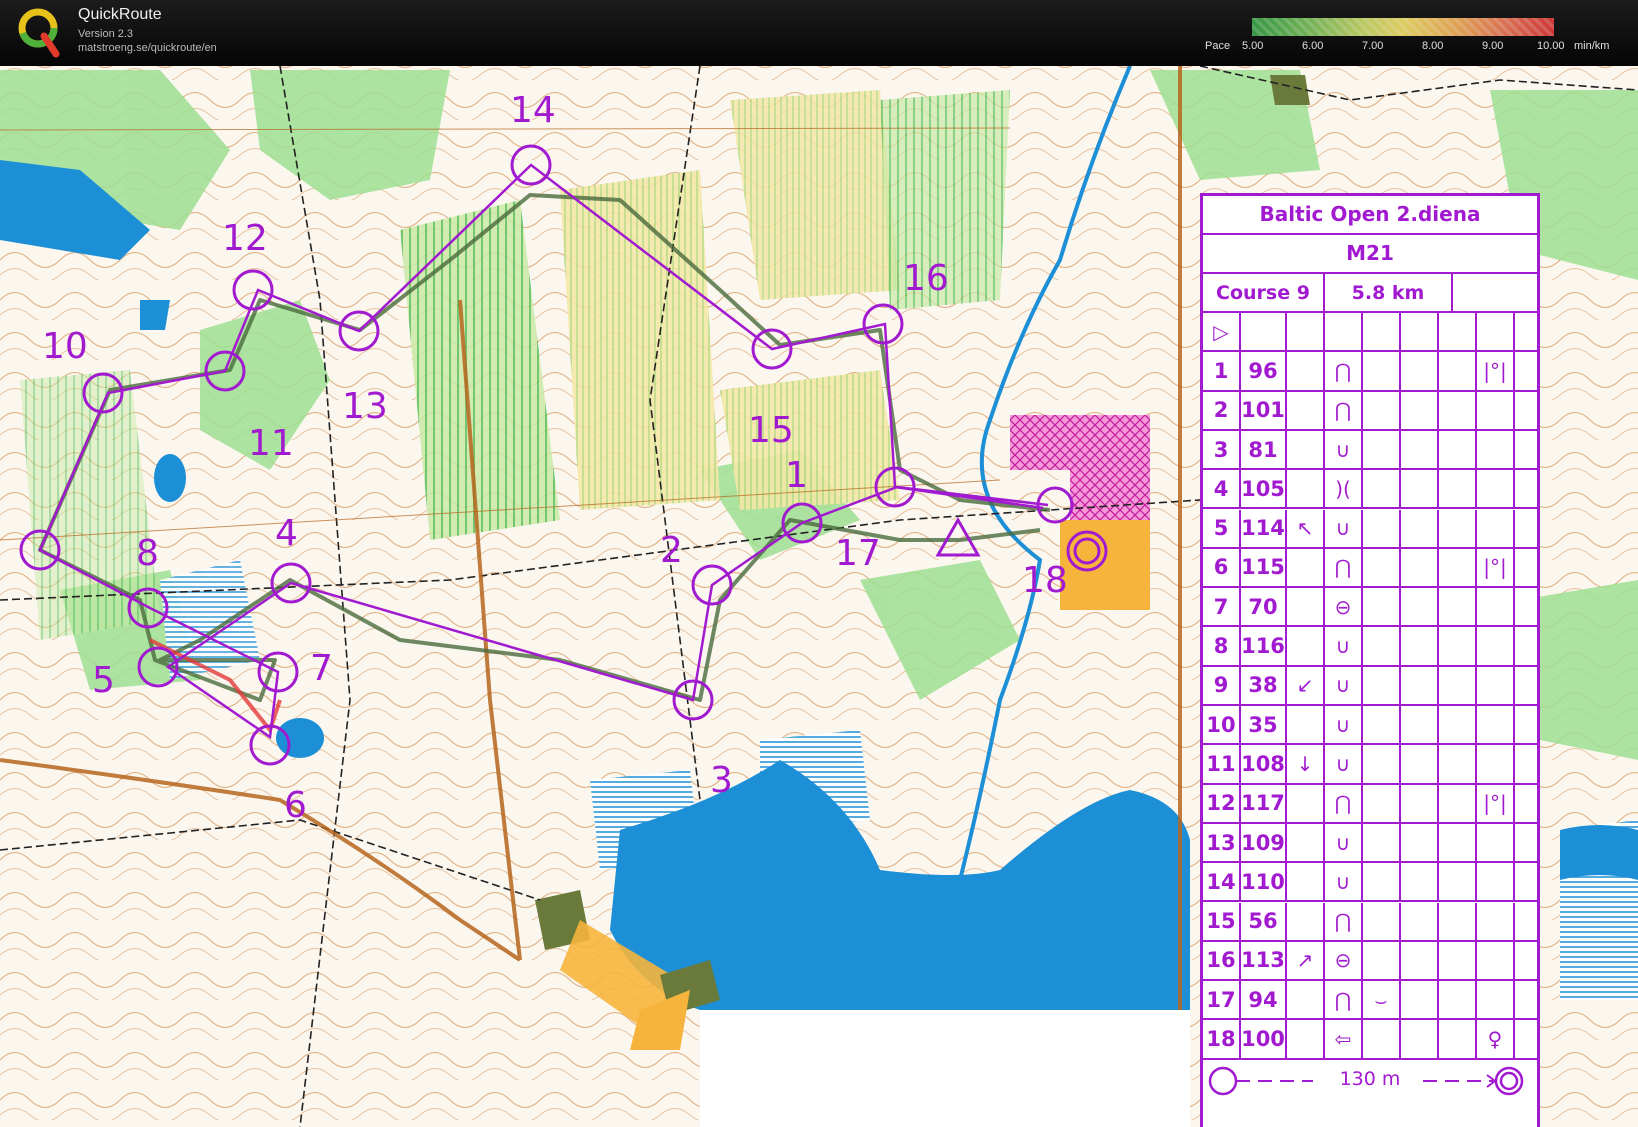 The height and width of the screenshot is (1127, 1638). Describe the element at coordinates (1306, 764) in the screenshot. I see `direction-icon: ↓` at that location.